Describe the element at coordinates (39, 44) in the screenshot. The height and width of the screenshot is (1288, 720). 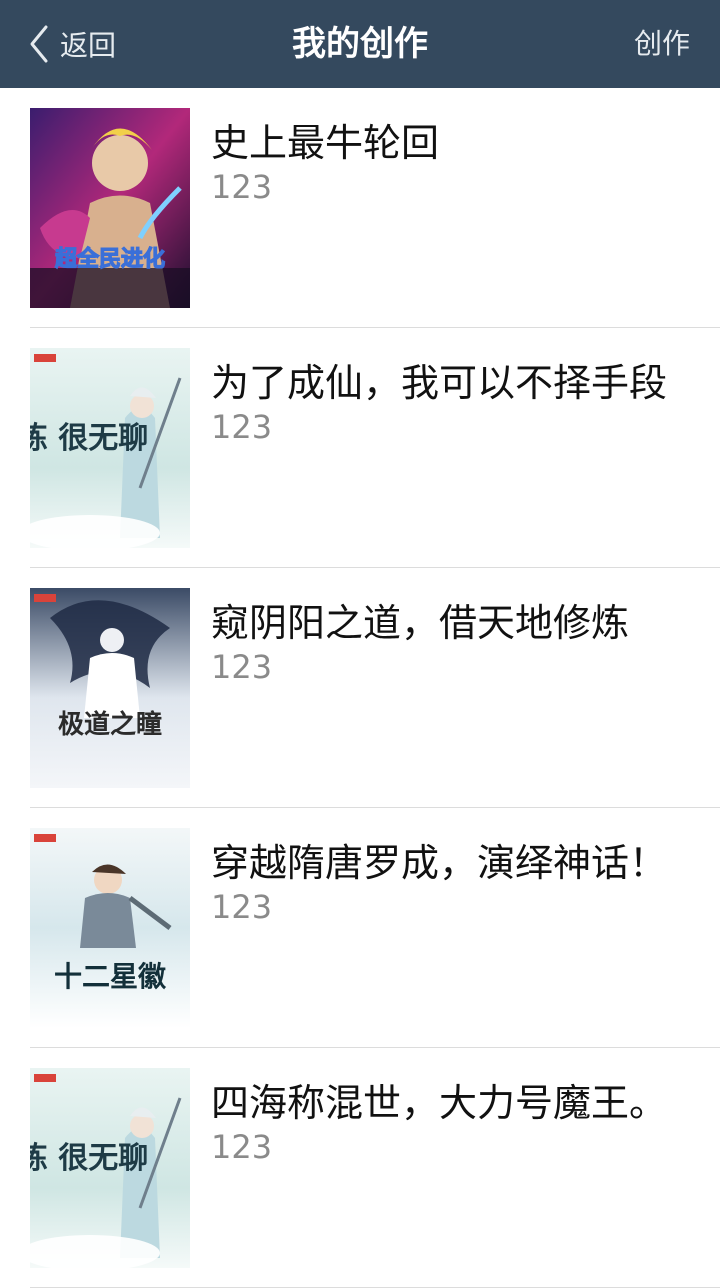
I see `chevron-left-icon` at that location.